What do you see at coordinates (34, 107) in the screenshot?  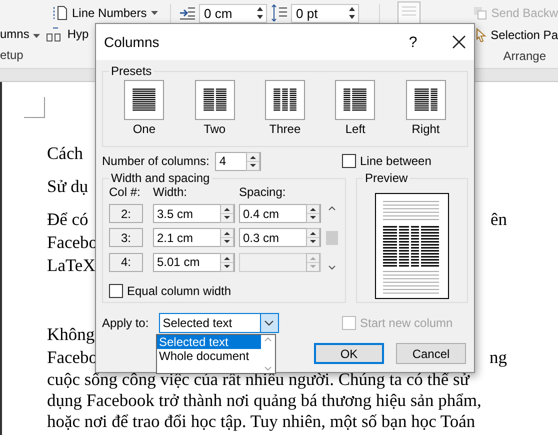 I see `margin-mark` at bounding box center [34, 107].